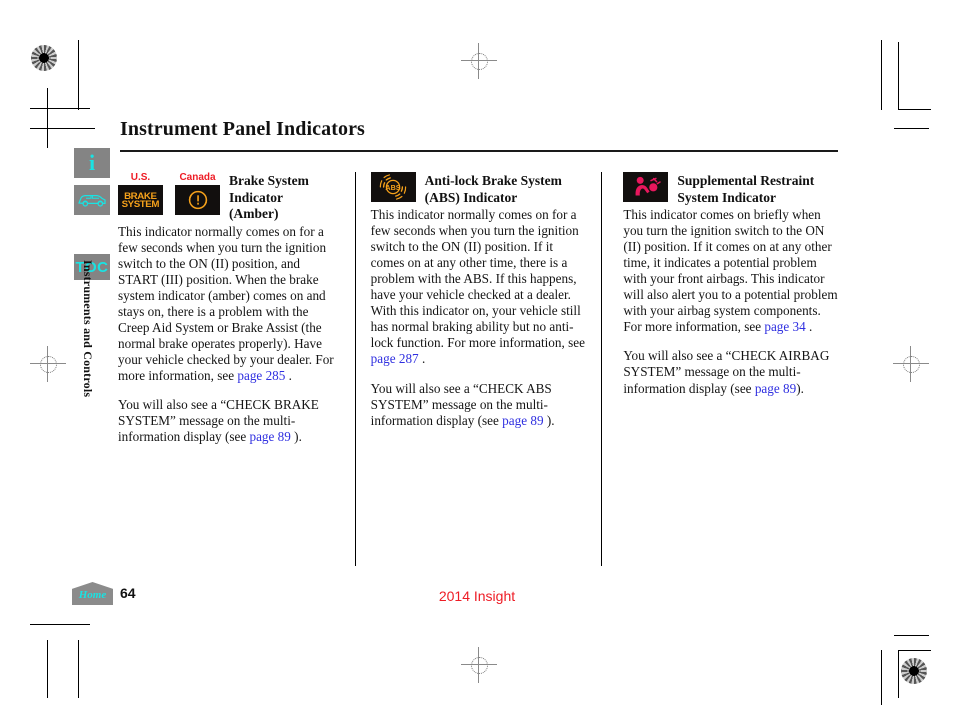  I want to click on car-icon, so click(92, 201).